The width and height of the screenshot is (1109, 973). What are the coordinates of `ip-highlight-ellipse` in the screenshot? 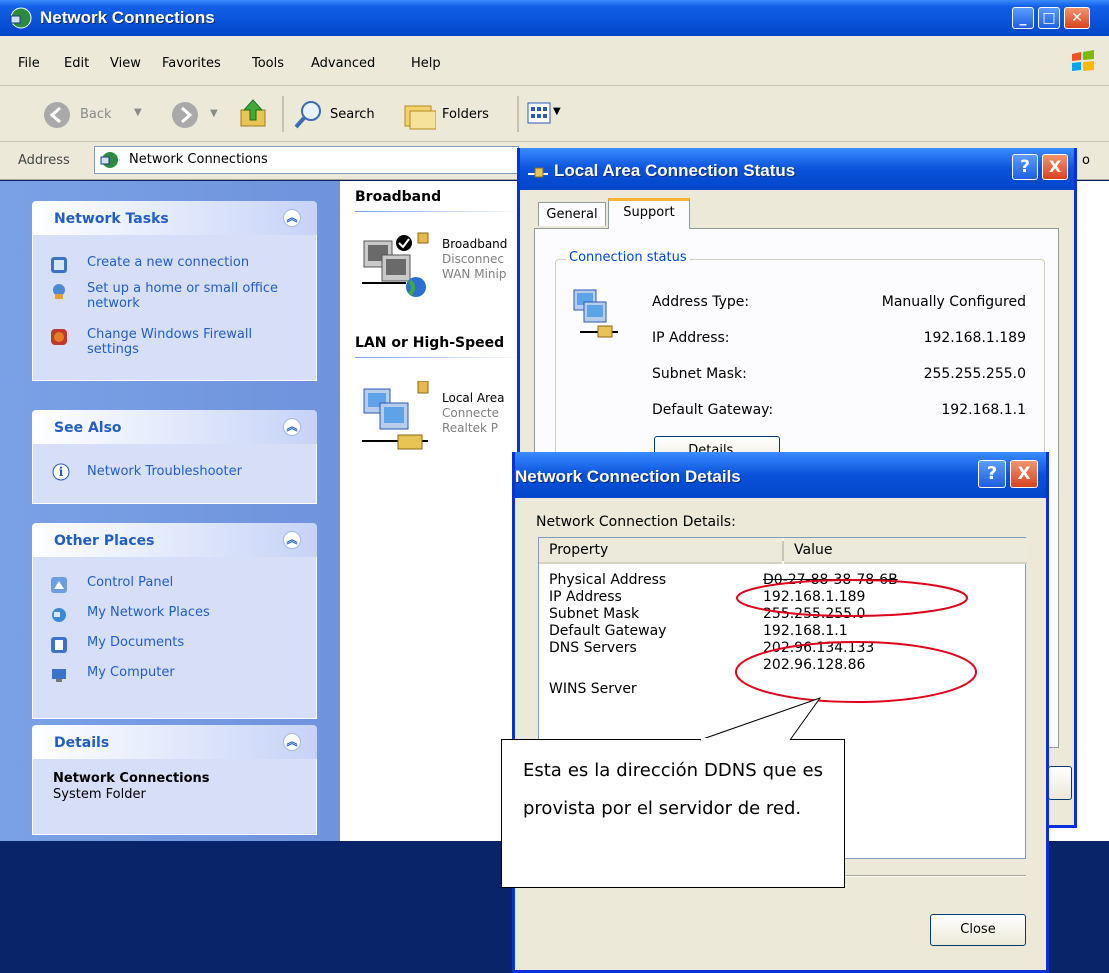 It's located at (852, 598).